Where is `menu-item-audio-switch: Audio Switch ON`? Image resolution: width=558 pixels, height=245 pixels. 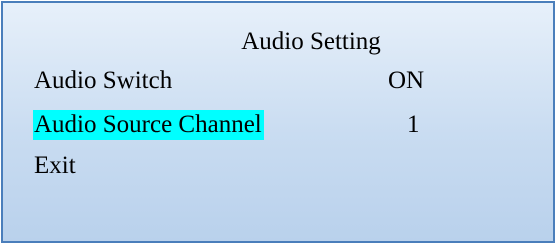 menu-item-audio-switch: Audio Switch ON is located at coordinates (243, 81).